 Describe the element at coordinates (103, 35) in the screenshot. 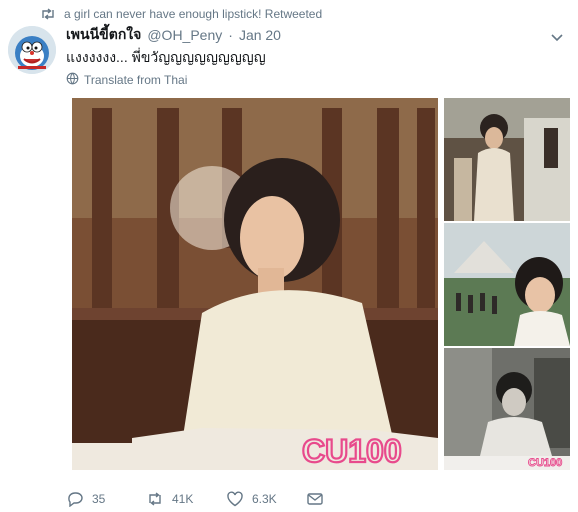

I see `display-name: เพนนีขี้ตกใจ` at that location.